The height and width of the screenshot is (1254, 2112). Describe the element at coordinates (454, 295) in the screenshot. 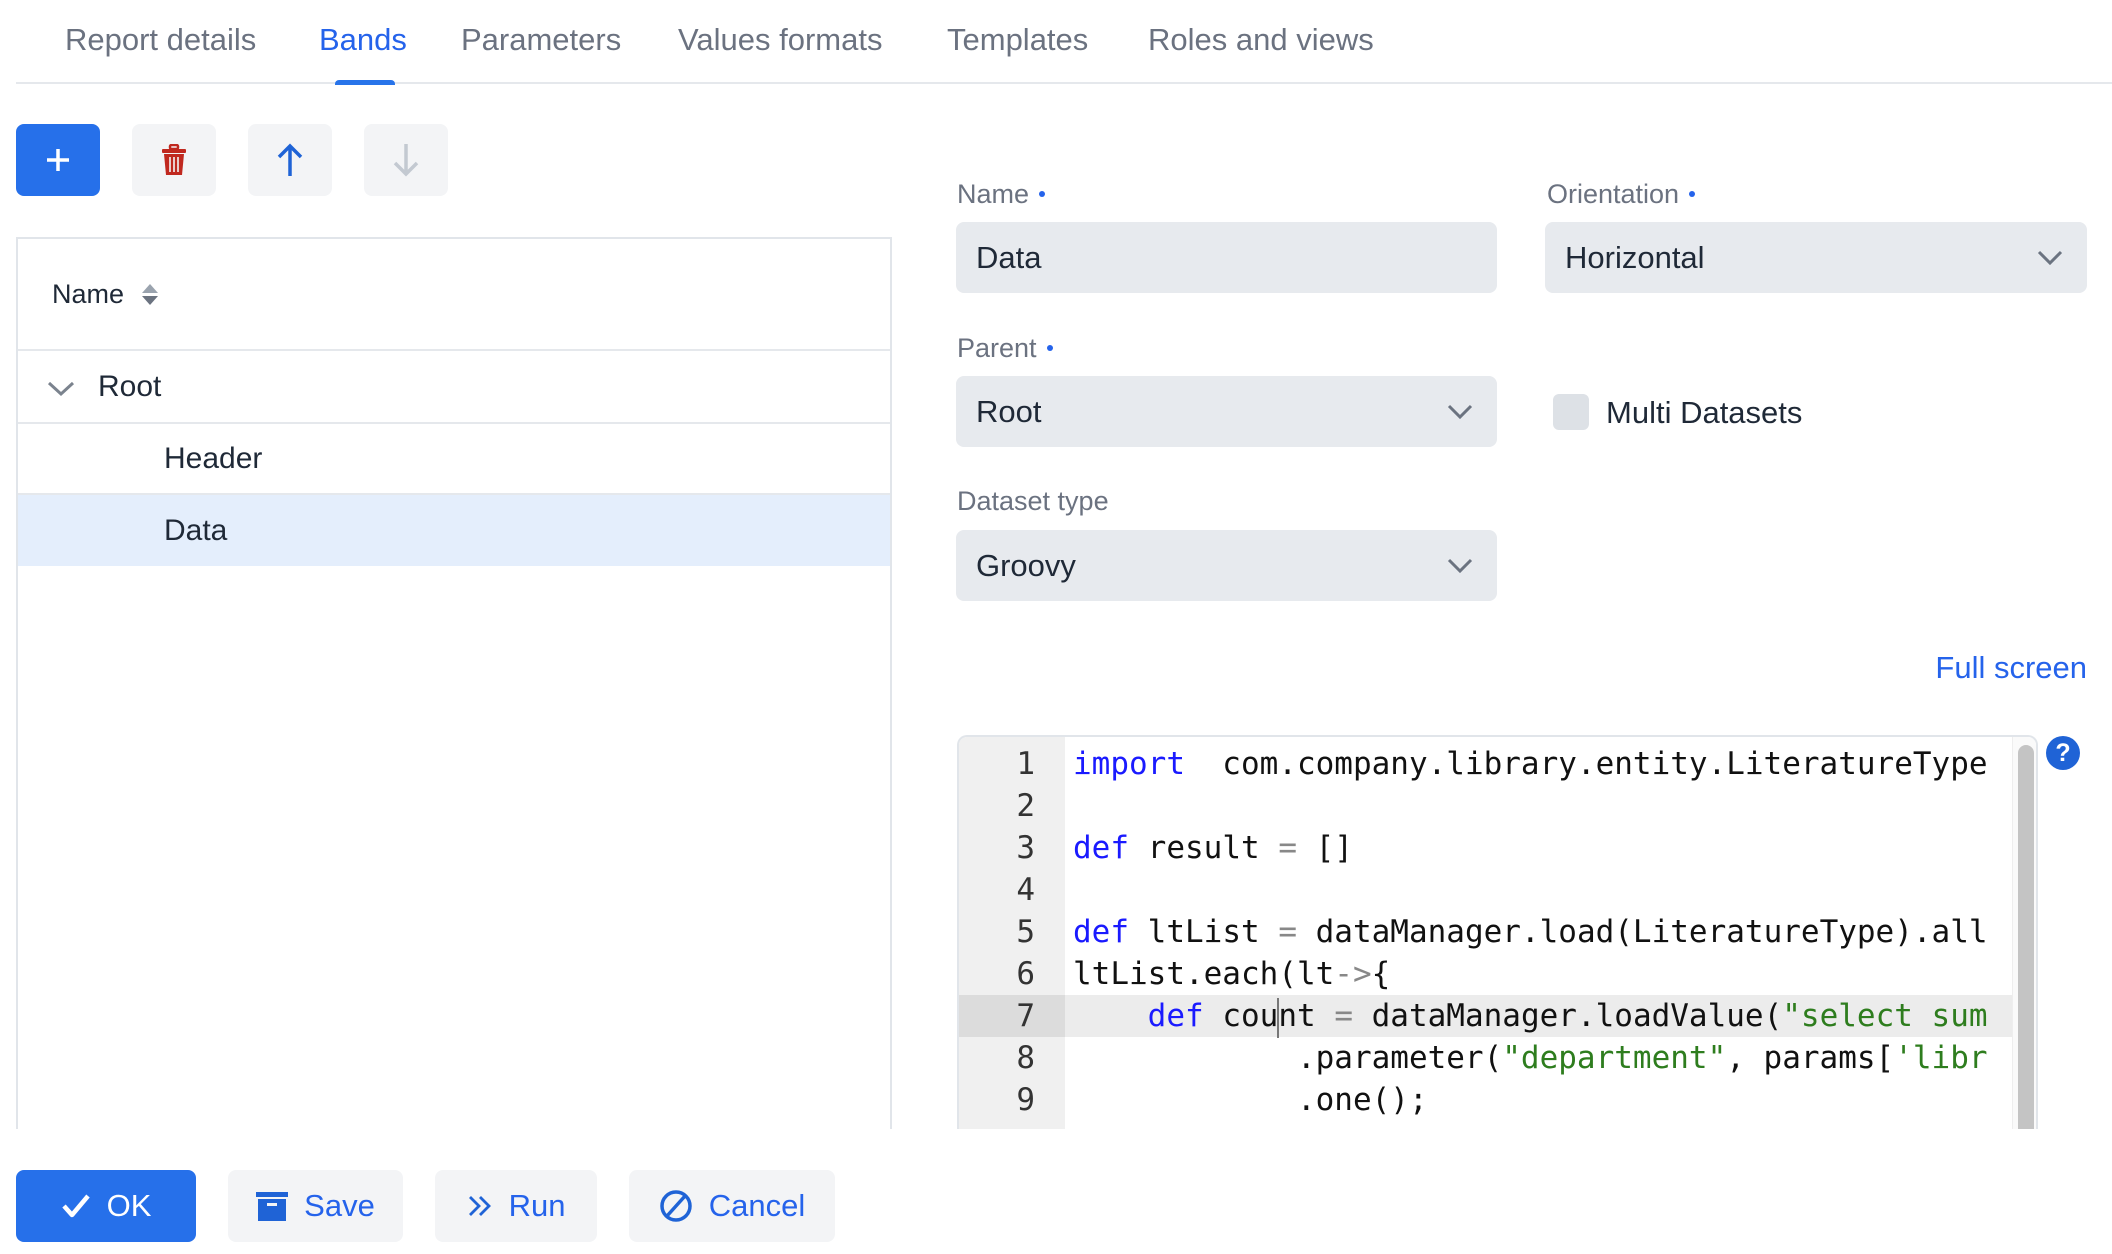

I see `tree-column-header-name: Name` at that location.